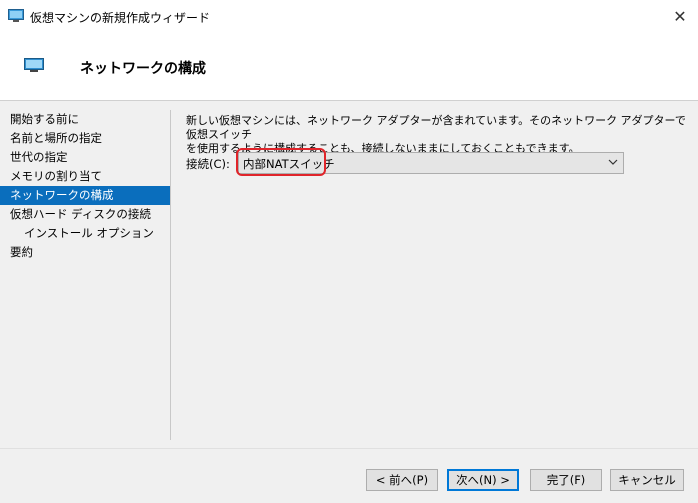 Image resolution: width=698 pixels, height=503 pixels. Describe the element at coordinates (143, 69) in the screenshot. I see `page-title: ネットワークの構成` at that location.